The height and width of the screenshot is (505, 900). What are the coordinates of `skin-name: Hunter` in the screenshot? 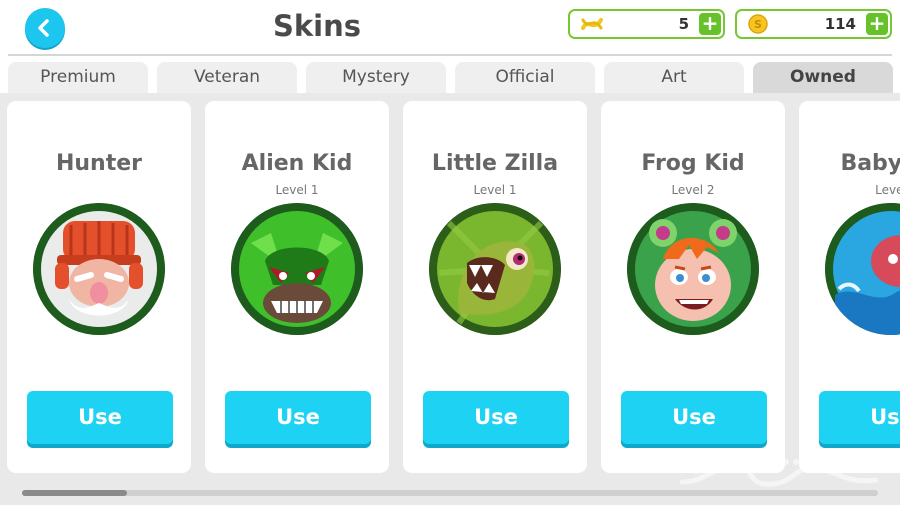 It's located at (99, 163).